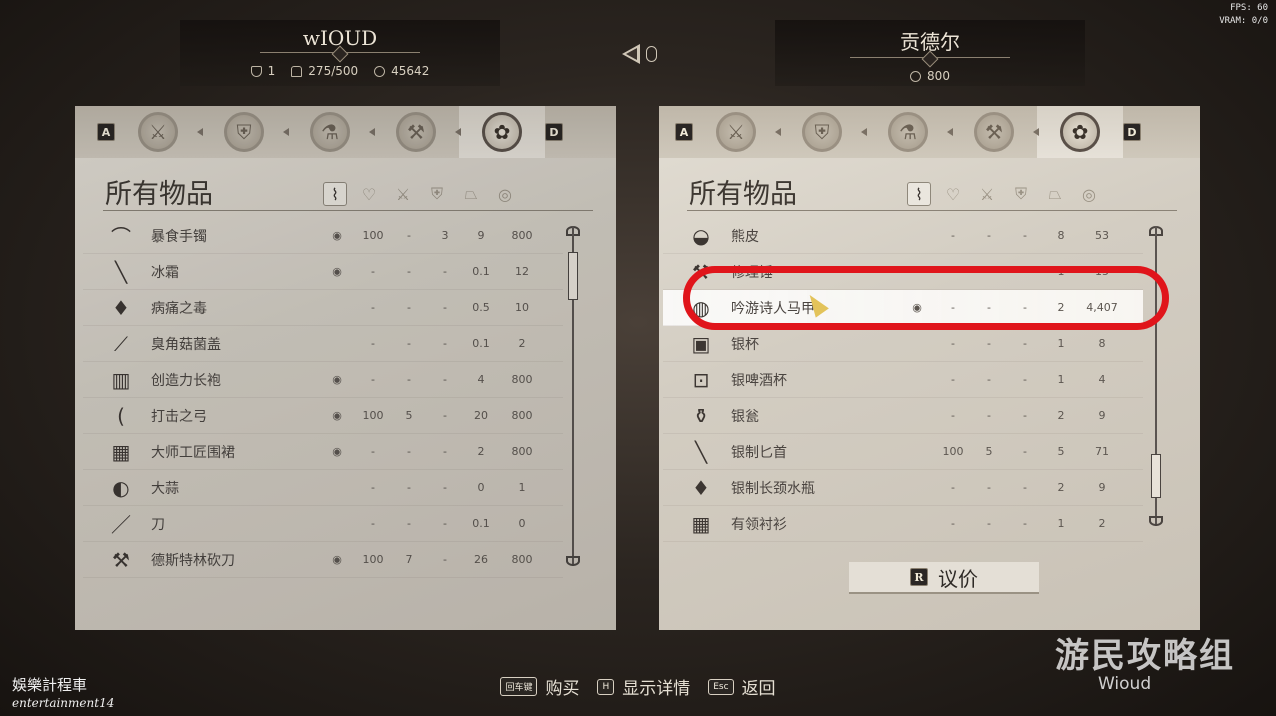 Image resolution: width=1276 pixels, height=716 pixels. What do you see at coordinates (519, 686) in the screenshot?
I see `buy-key: 回车键` at bounding box center [519, 686].